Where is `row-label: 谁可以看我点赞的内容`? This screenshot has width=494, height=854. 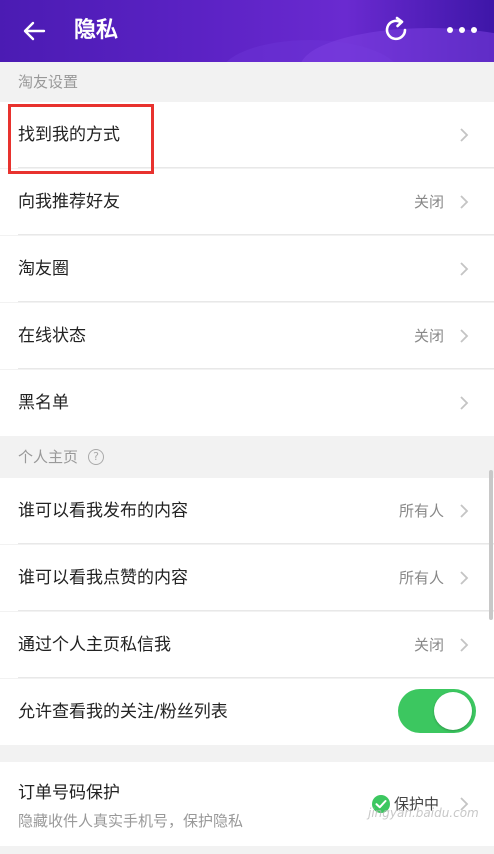 row-label: 谁可以看我点赞的内容 is located at coordinates (103, 578).